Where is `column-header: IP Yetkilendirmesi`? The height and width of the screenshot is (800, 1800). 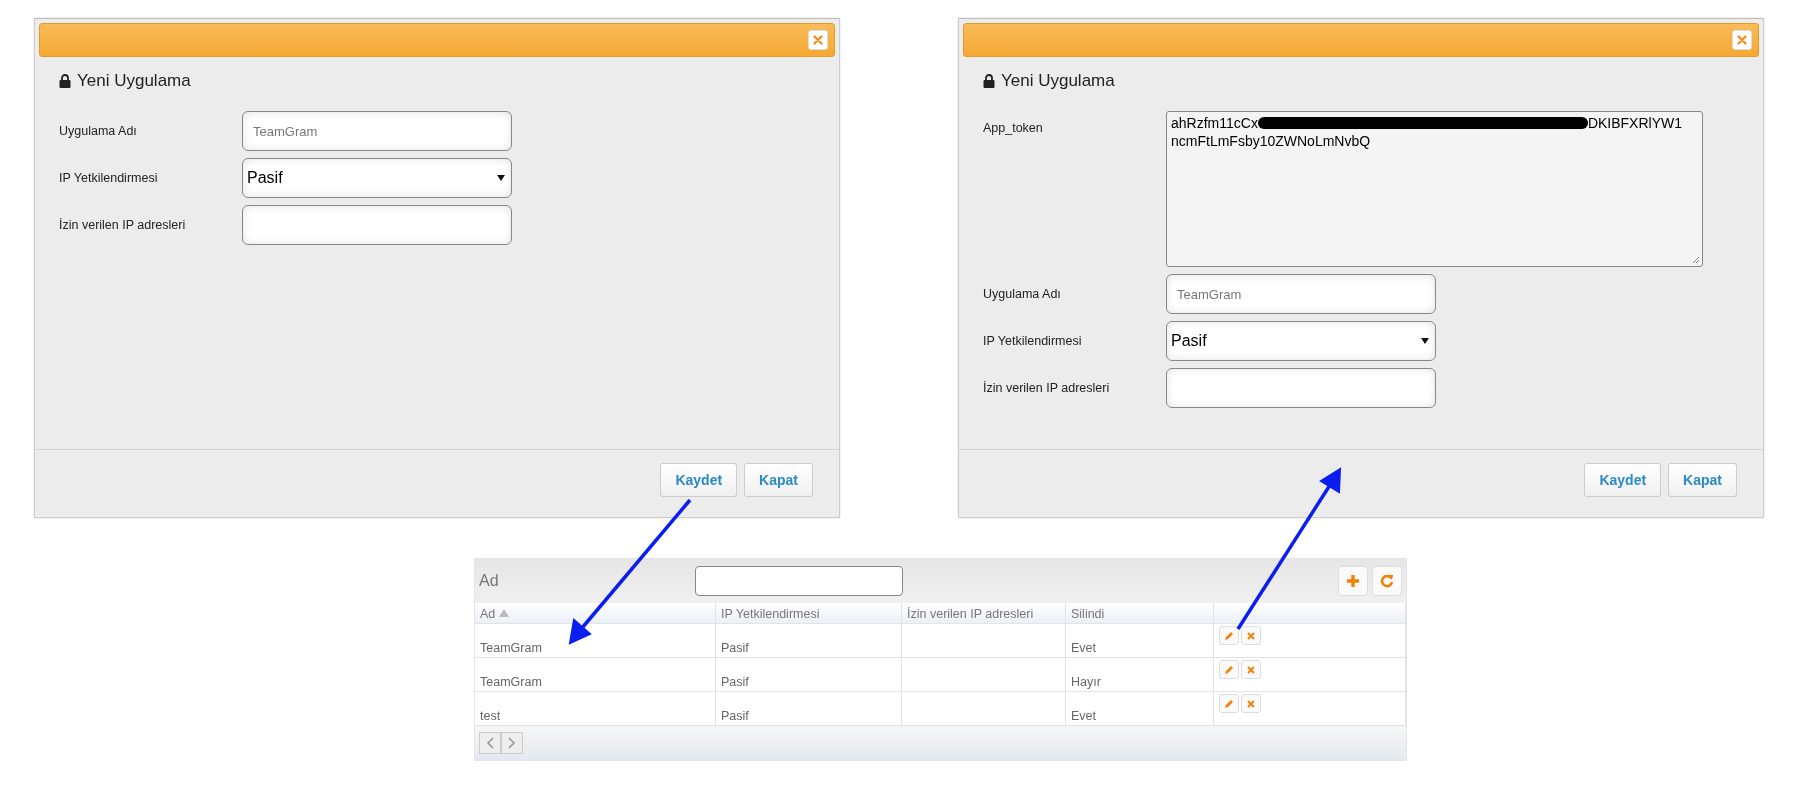
column-header: IP Yetkilendirmesi is located at coordinates (808, 613).